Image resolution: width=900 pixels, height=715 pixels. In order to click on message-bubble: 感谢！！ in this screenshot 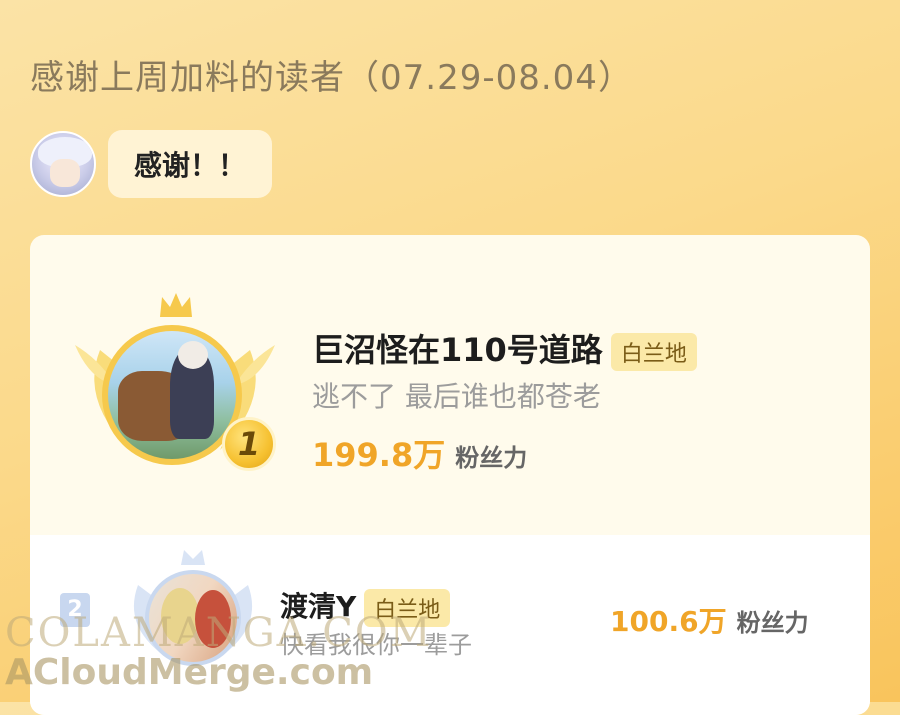, I will do `click(190, 164)`.